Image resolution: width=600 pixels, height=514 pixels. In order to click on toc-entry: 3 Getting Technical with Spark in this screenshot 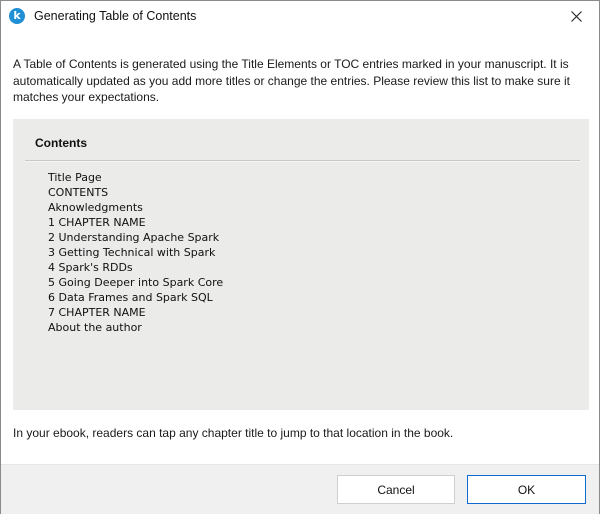, I will do `click(132, 252)`.